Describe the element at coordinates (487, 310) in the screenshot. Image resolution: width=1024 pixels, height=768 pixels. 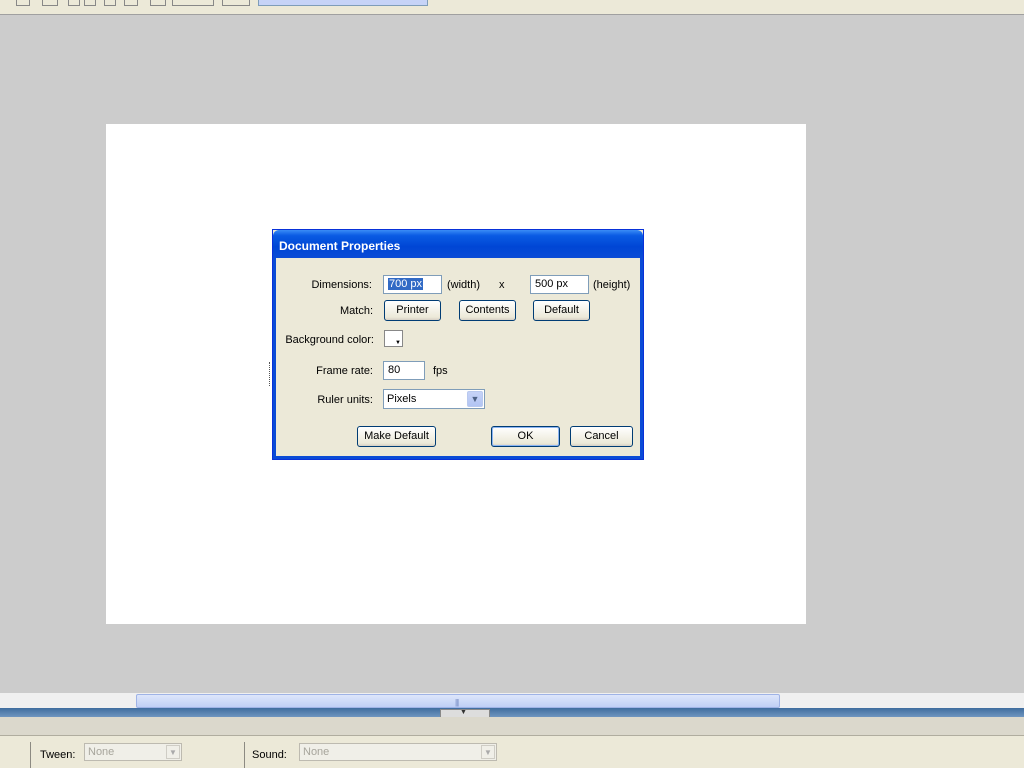
I see `match-contents-button: Contents` at that location.